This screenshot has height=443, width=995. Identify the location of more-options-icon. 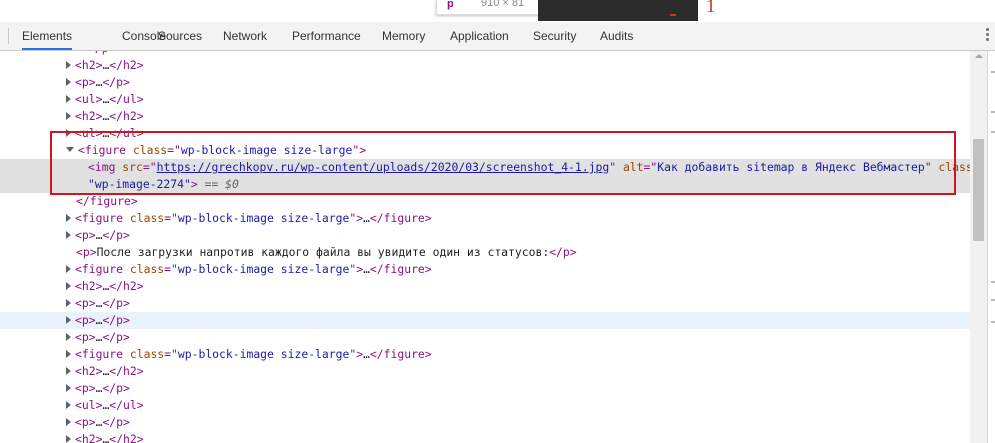
(987, 35).